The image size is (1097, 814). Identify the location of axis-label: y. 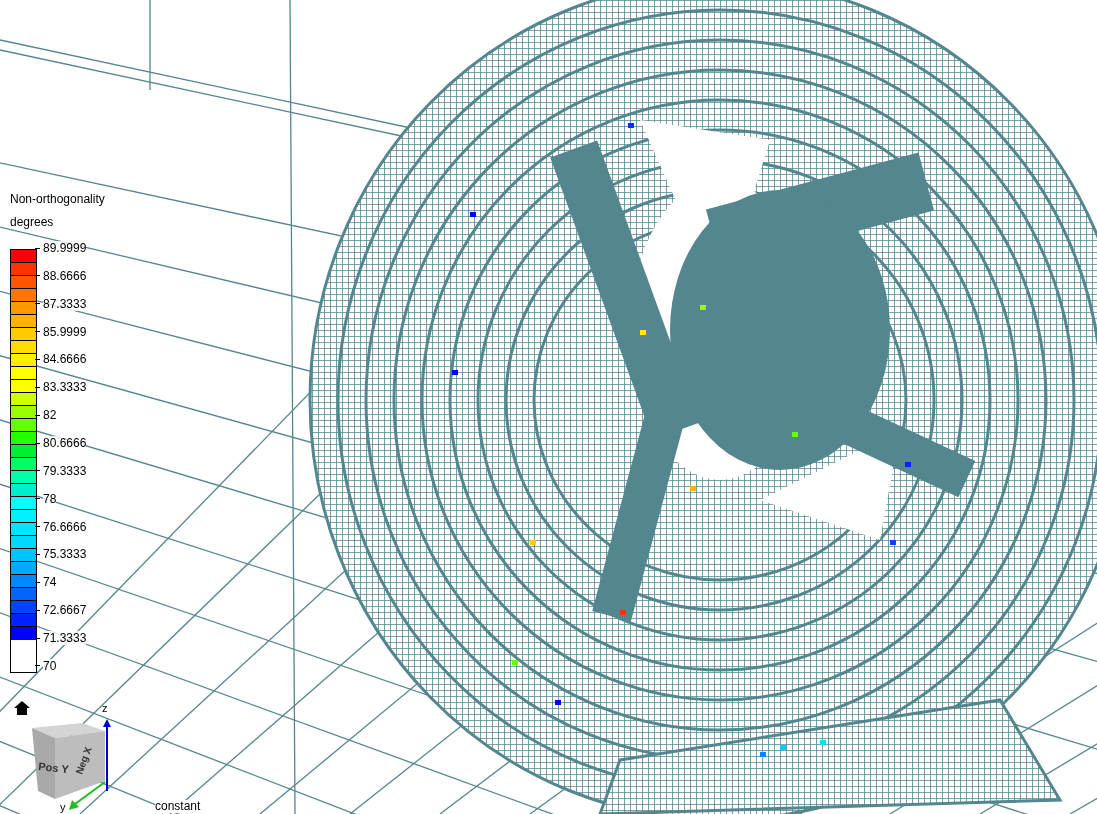
(63, 807).